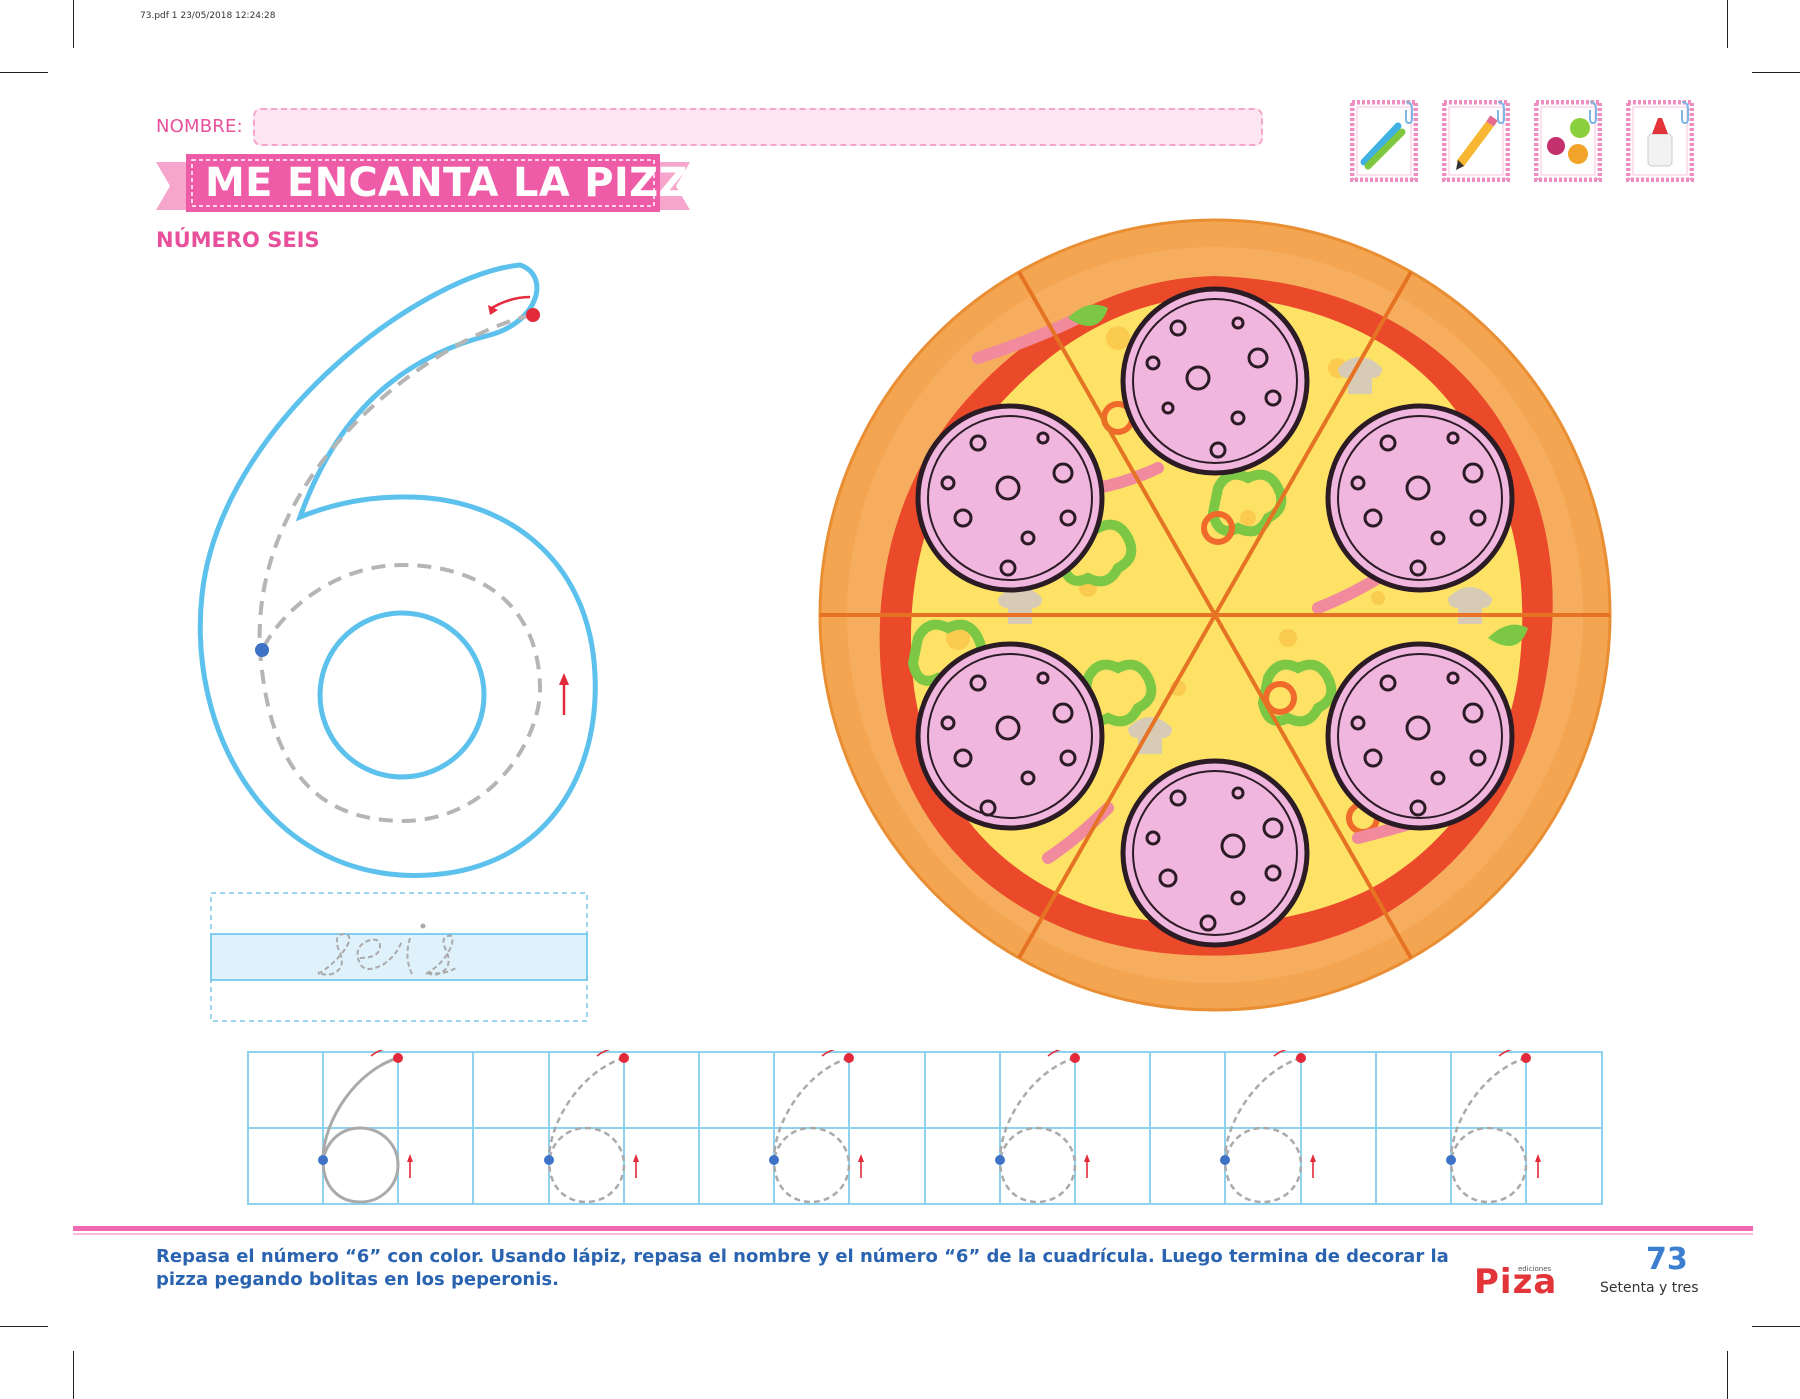 The width and height of the screenshot is (1800, 1399). What do you see at coordinates (1649, 1288) in the screenshot?
I see `page-number-words: Setenta y tres` at bounding box center [1649, 1288].